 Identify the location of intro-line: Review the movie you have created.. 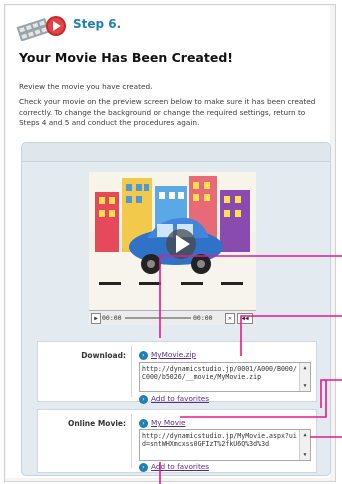
(86, 86).